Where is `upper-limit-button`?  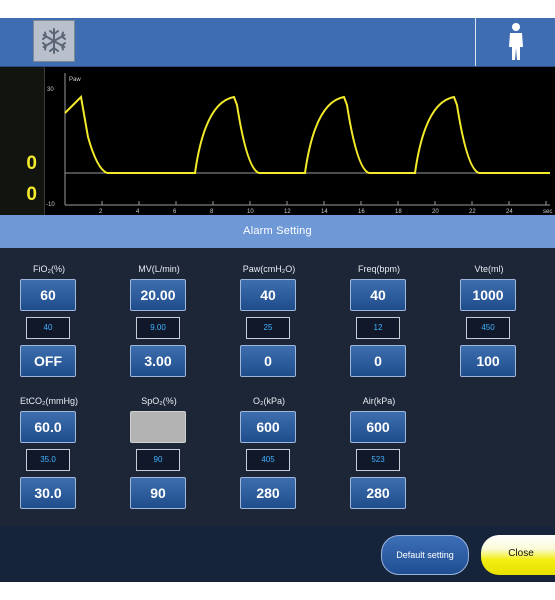 upper-limit-button is located at coordinates (158, 427).